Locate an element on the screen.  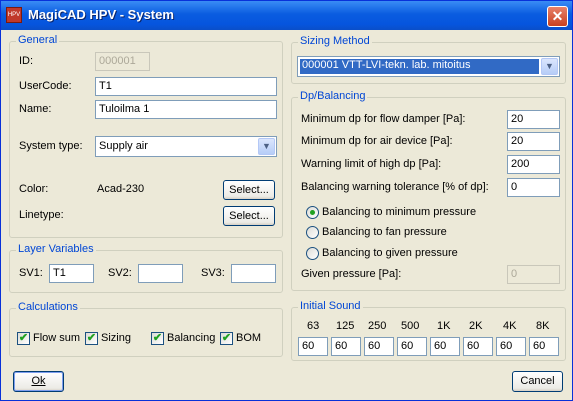
air-device-label: Minimum dp for air device [Pa]: is located at coordinates (377, 141).